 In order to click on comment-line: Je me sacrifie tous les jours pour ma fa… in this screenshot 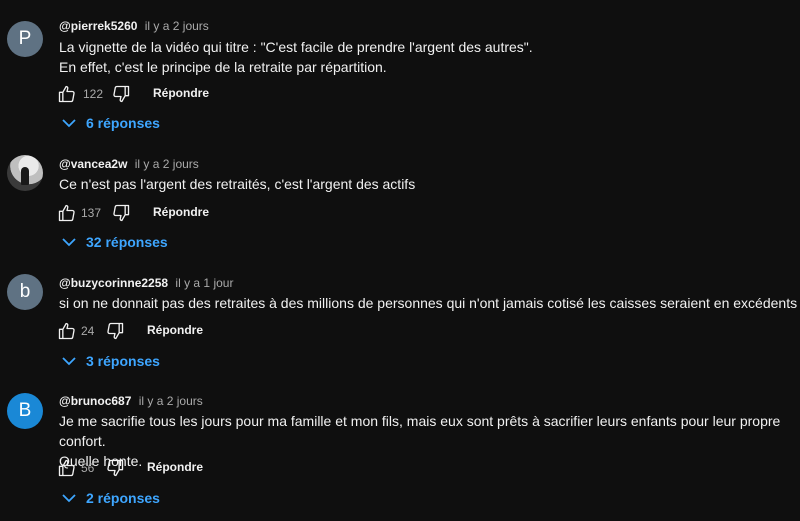, I will do `click(420, 431)`.